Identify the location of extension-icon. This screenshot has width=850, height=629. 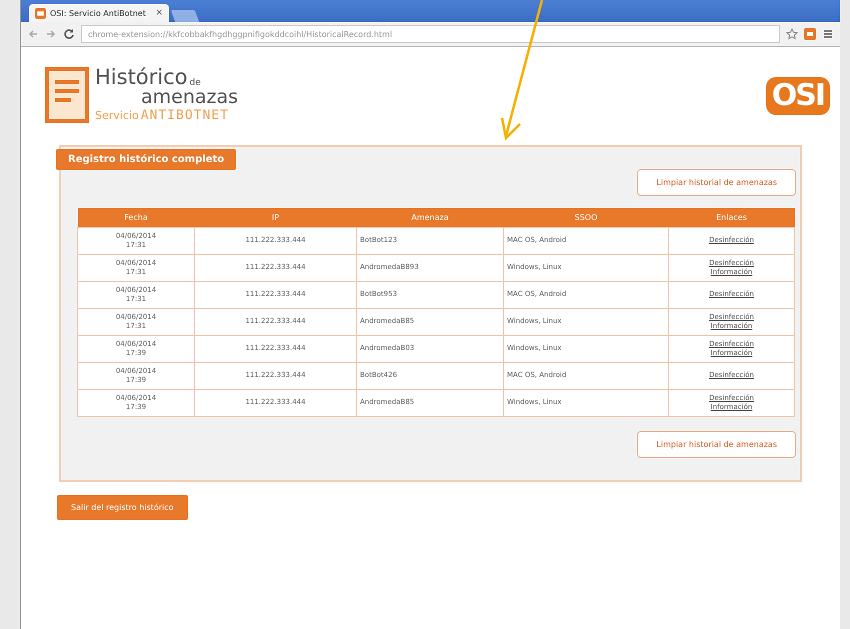
(810, 34).